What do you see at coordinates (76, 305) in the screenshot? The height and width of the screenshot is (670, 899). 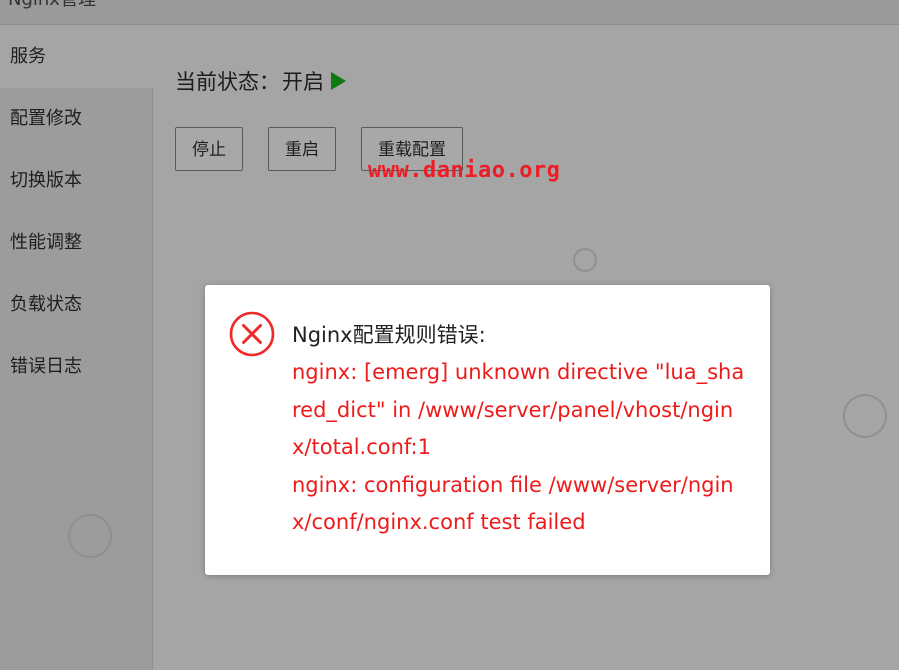 I see `sidebar-item-load-status: 负载状态` at bounding box center [76, 305].